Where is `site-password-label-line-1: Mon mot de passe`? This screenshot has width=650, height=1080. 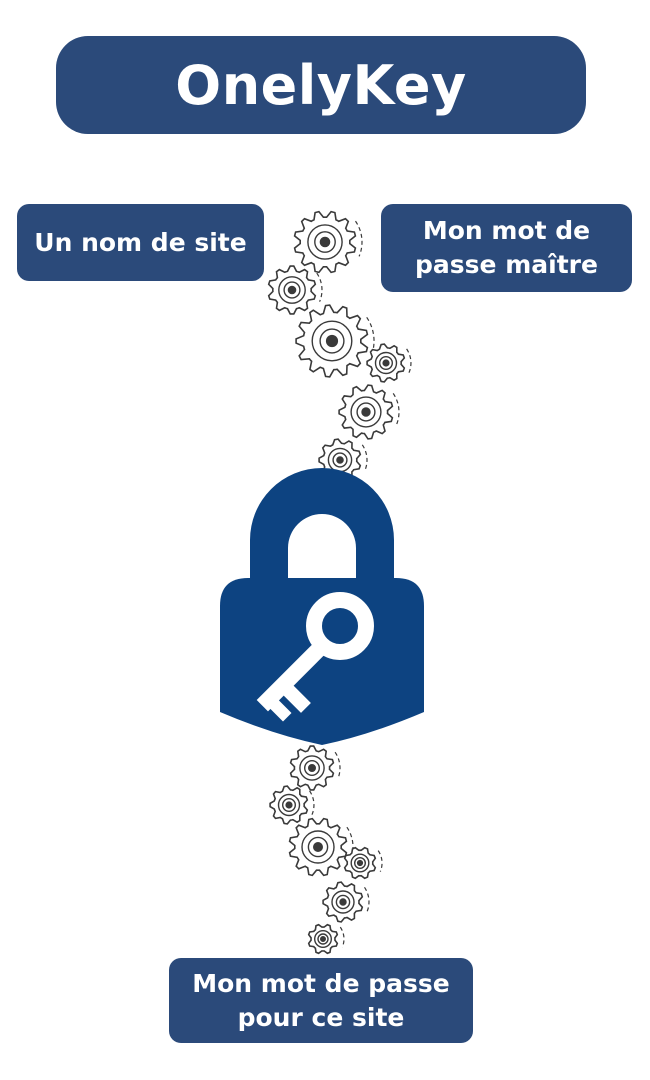
site-password-label-line-1: Mon mot de passe is located at coordinates (321, 983).